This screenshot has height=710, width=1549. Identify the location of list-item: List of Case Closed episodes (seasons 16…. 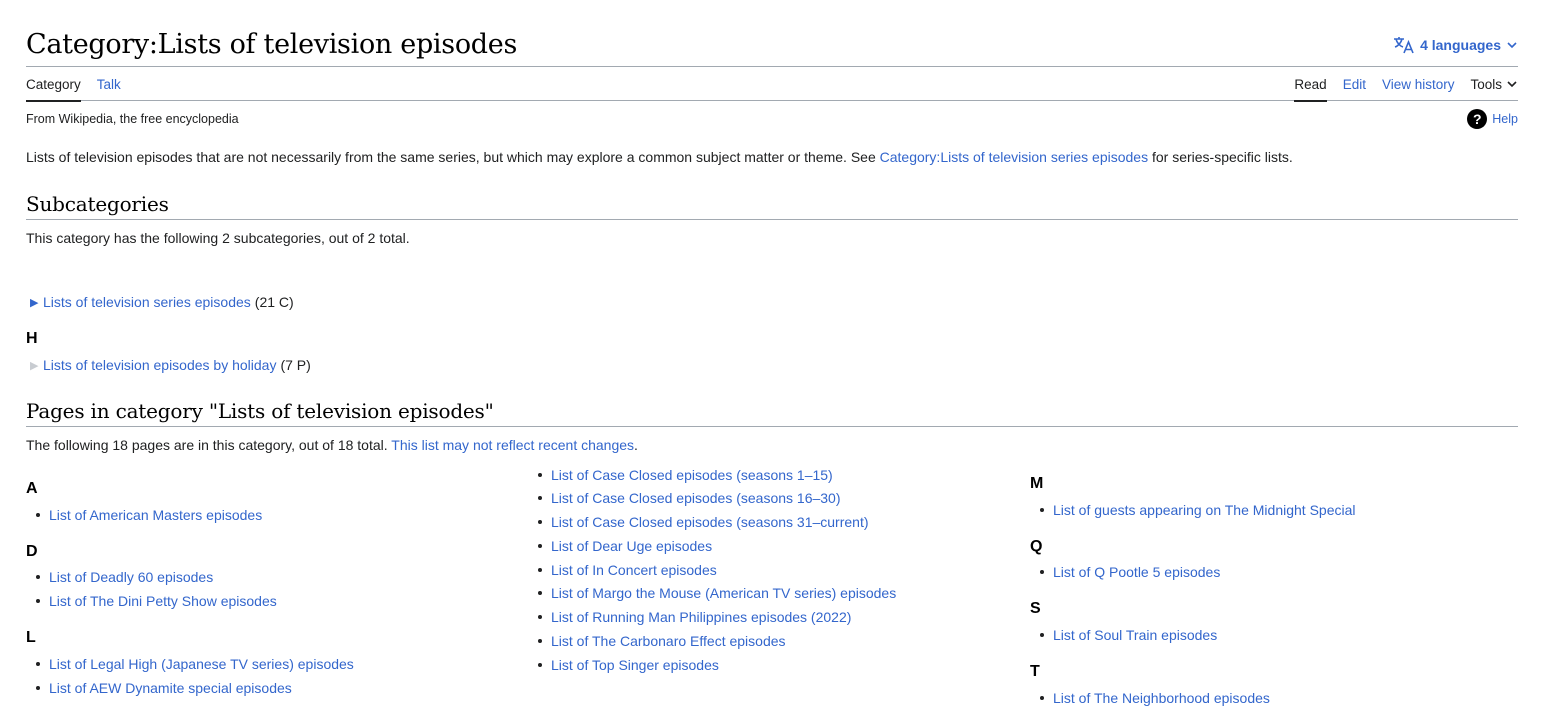
(689, 498).